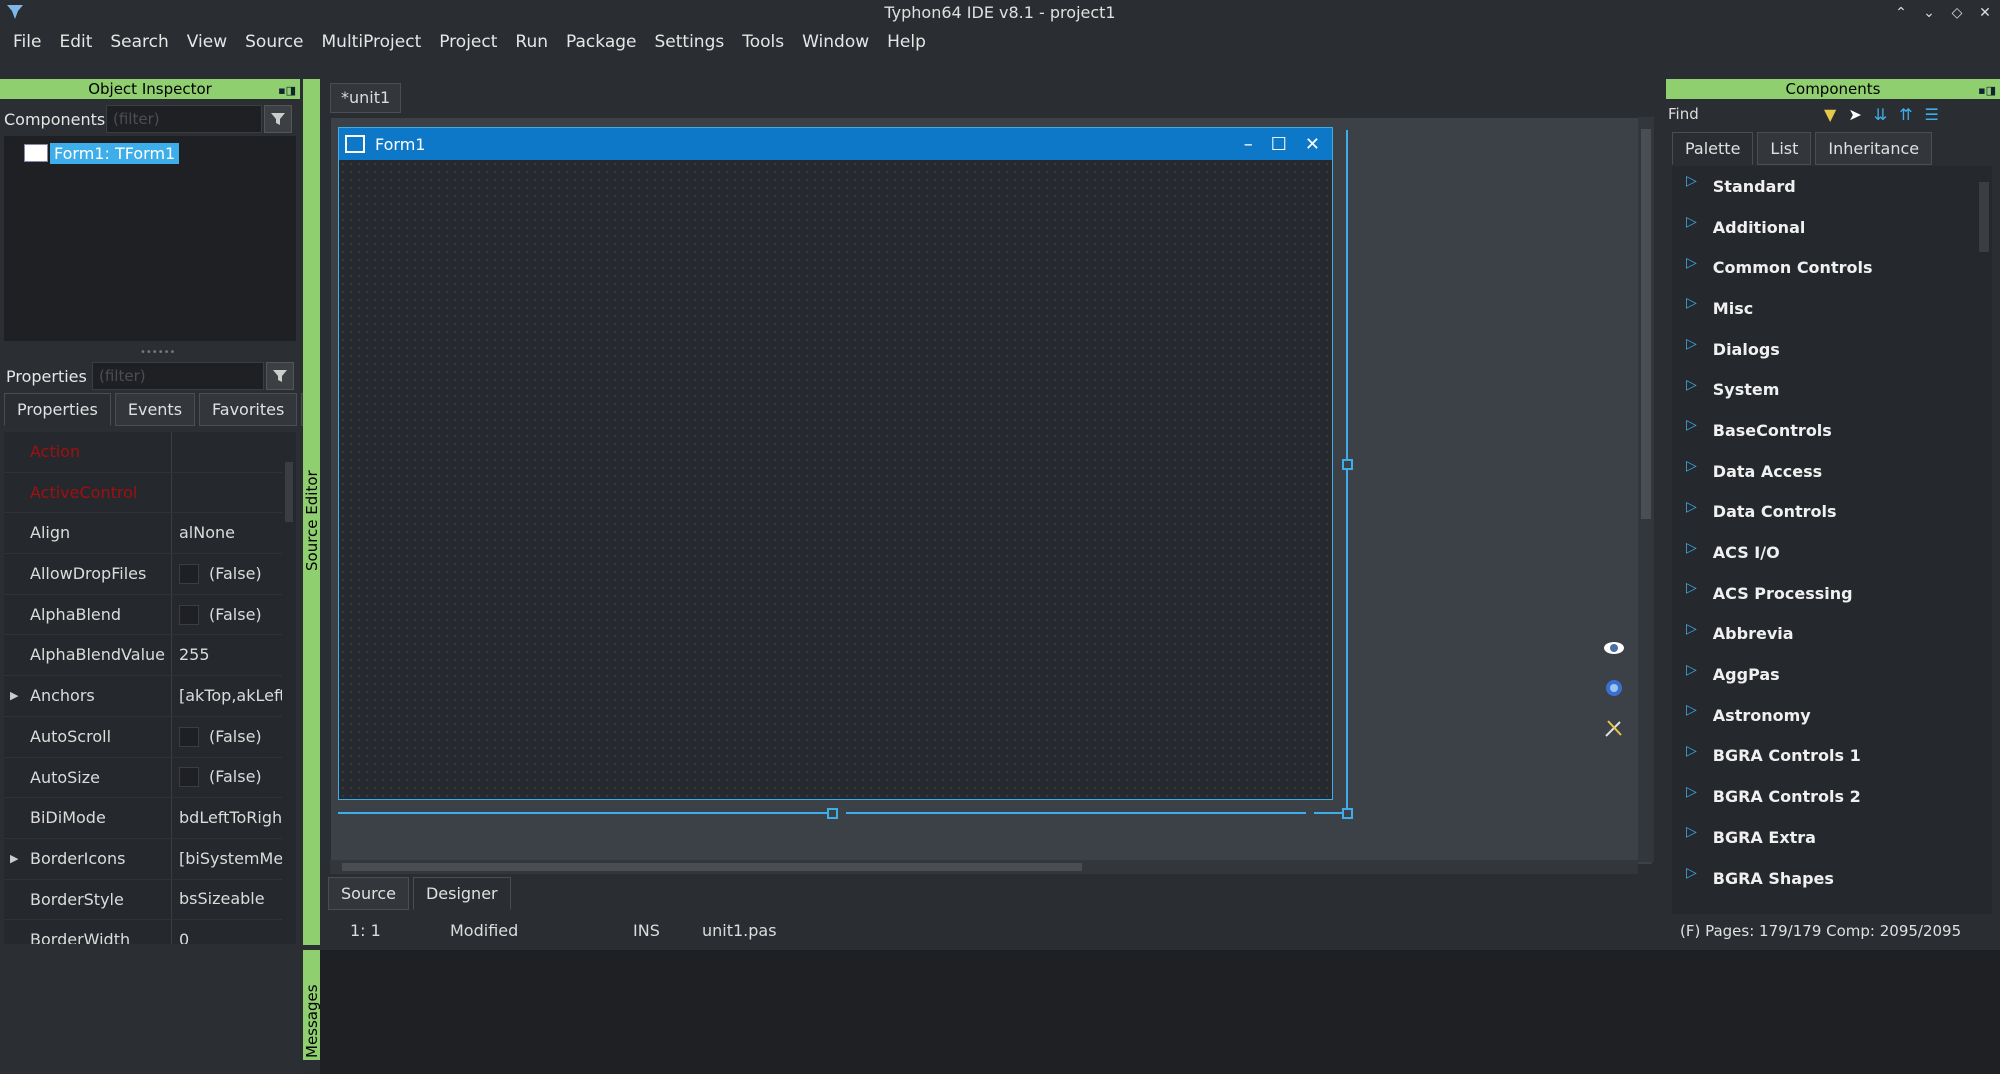 Image resolution: width=2000 pixels, height=1074 pixels. What do you see at coordinates (1824, 796) in the screenshot?
I see `palette-category: ▷ BGRA Controls 2` at bounding box center [1824, 796].